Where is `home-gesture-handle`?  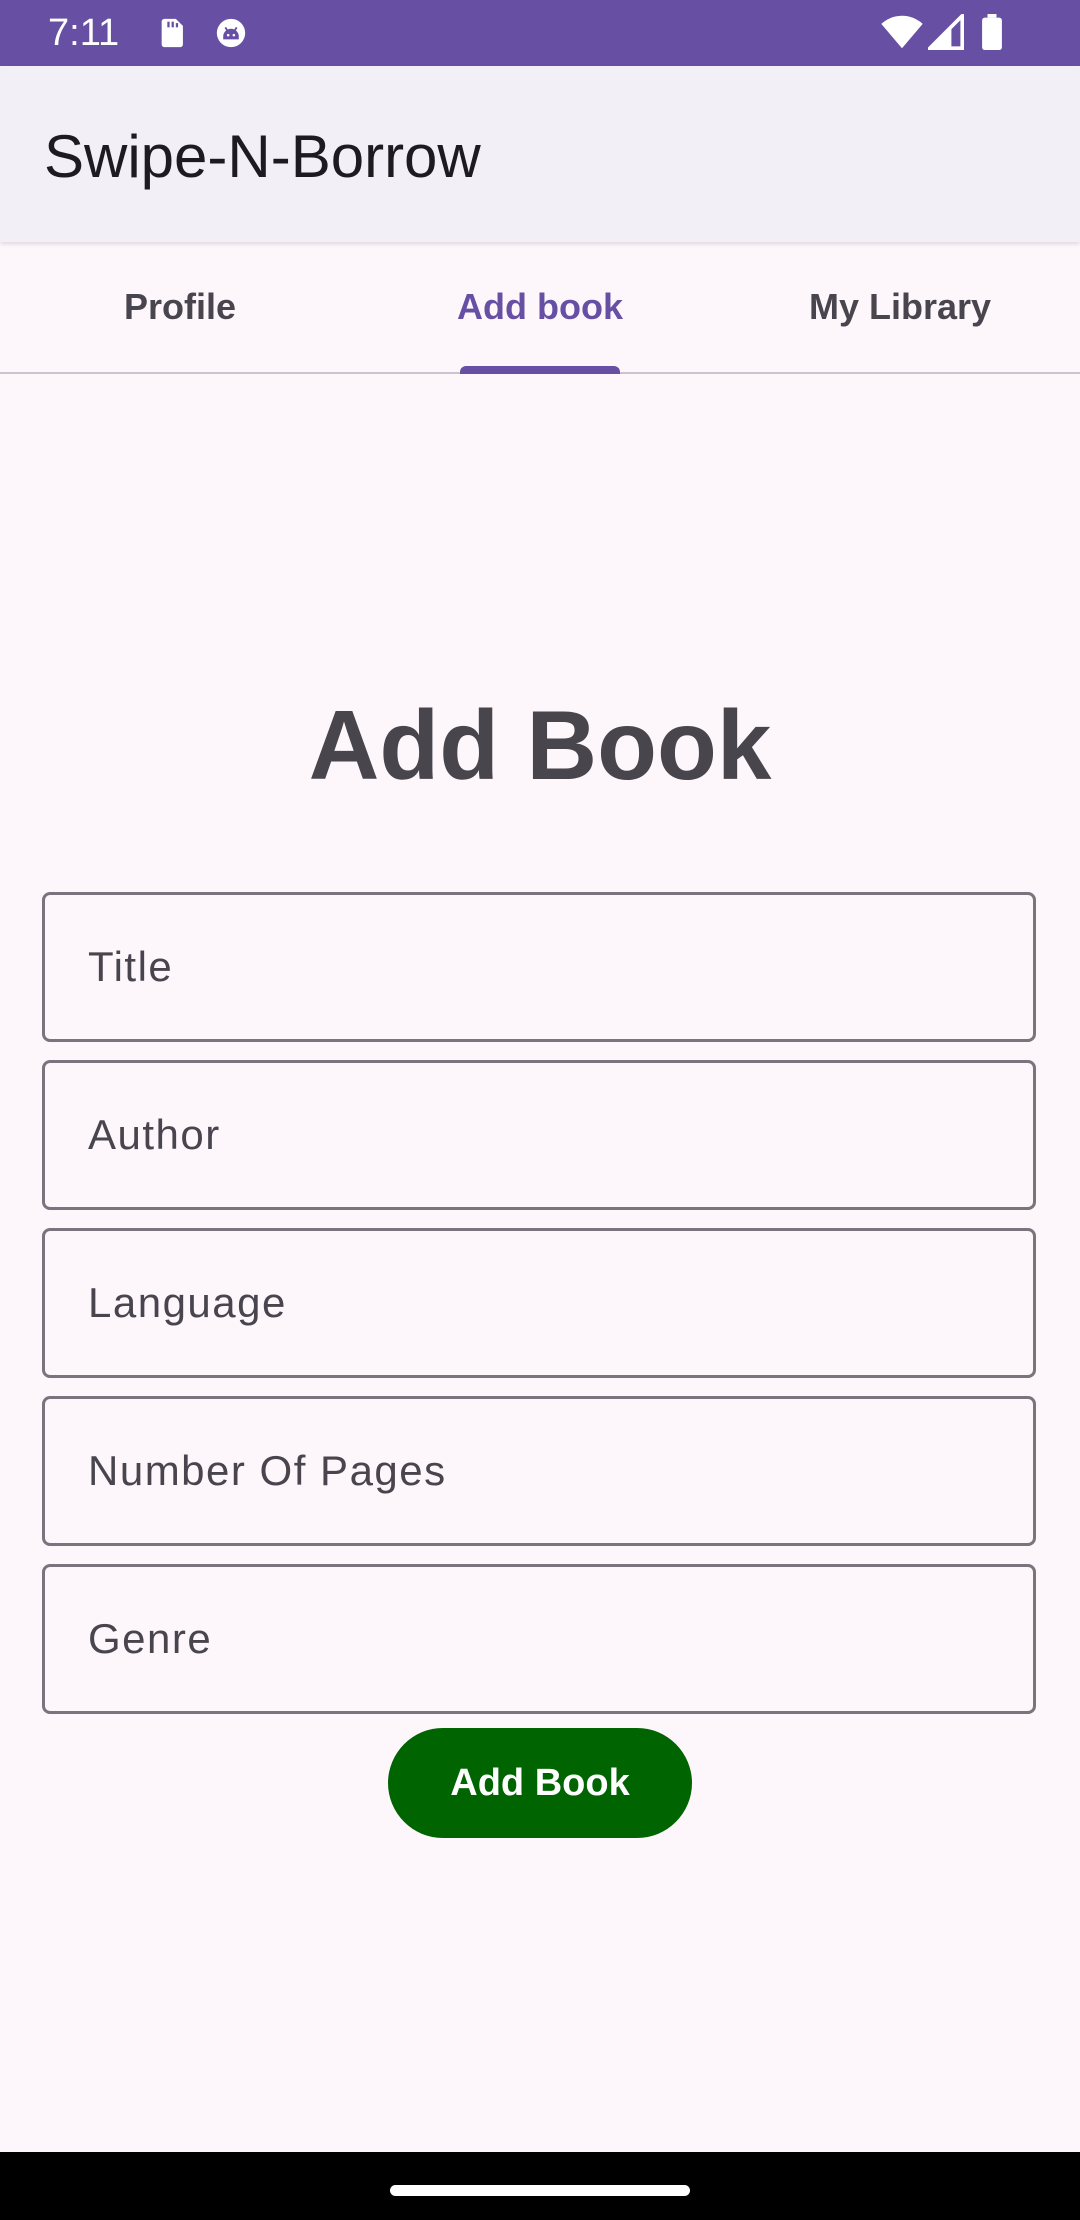 home-gesture-handle is located at coordinates (540, 2190).